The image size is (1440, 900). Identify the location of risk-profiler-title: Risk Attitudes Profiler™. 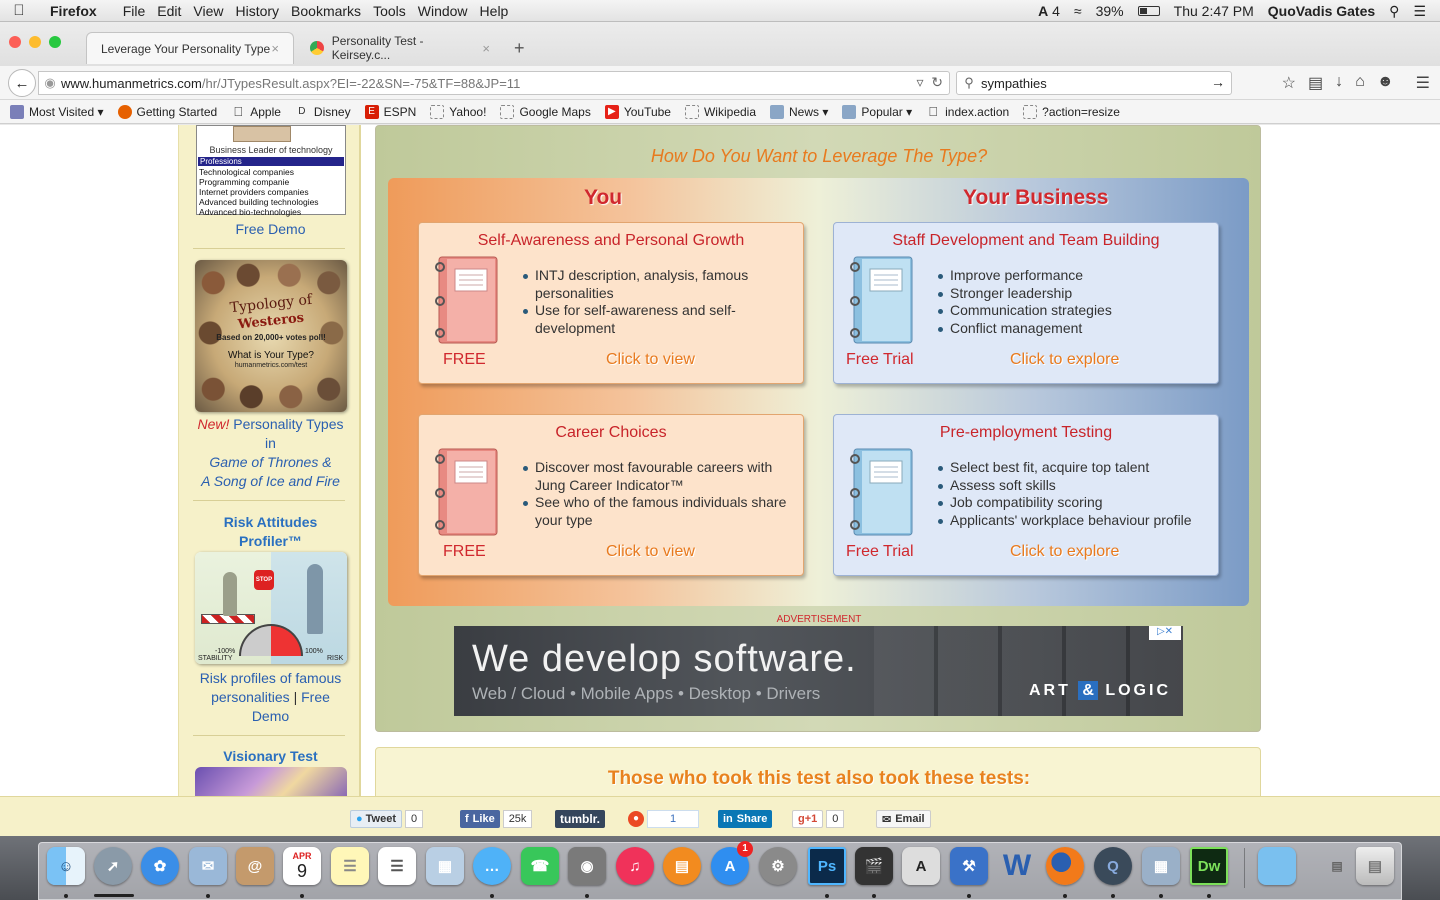
(270, 532).